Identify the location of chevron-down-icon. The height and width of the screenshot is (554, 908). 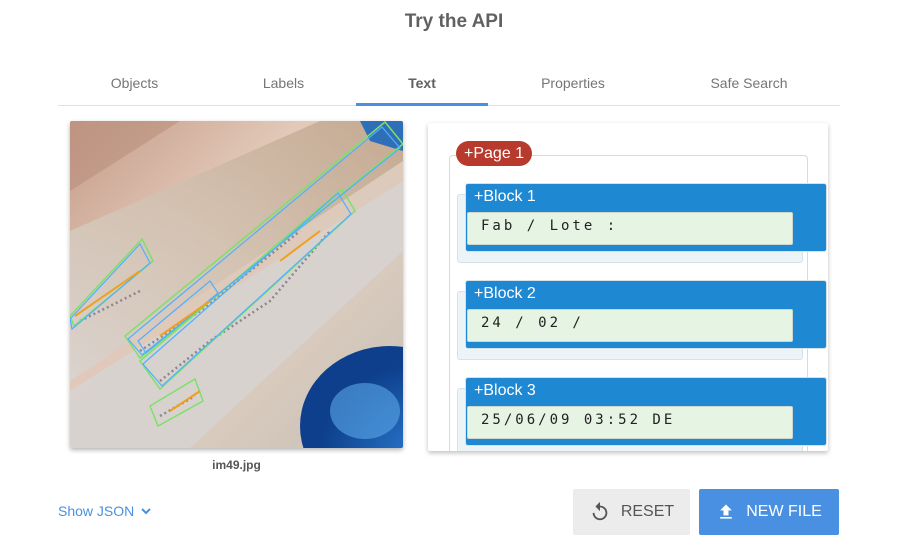
(146, 511).